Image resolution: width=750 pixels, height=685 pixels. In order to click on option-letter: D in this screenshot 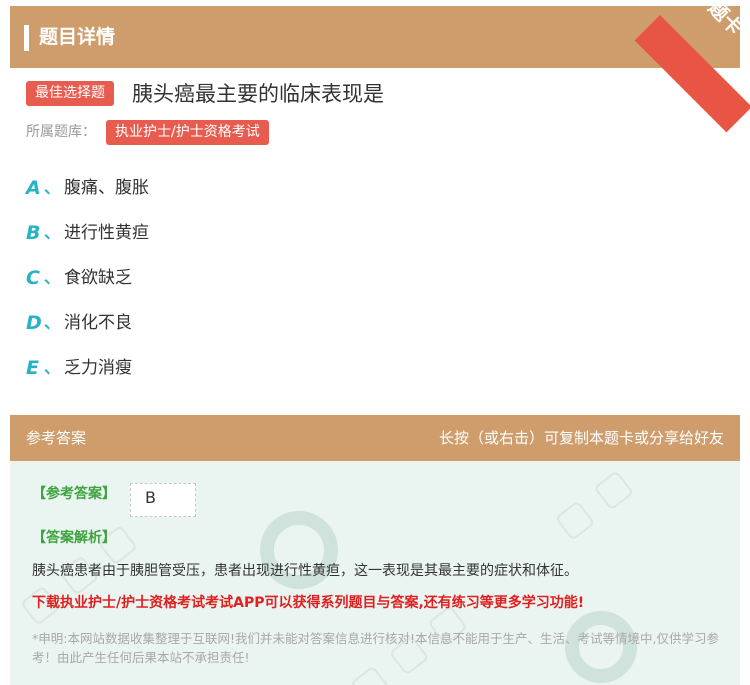, I will do `click(34, 323)`.